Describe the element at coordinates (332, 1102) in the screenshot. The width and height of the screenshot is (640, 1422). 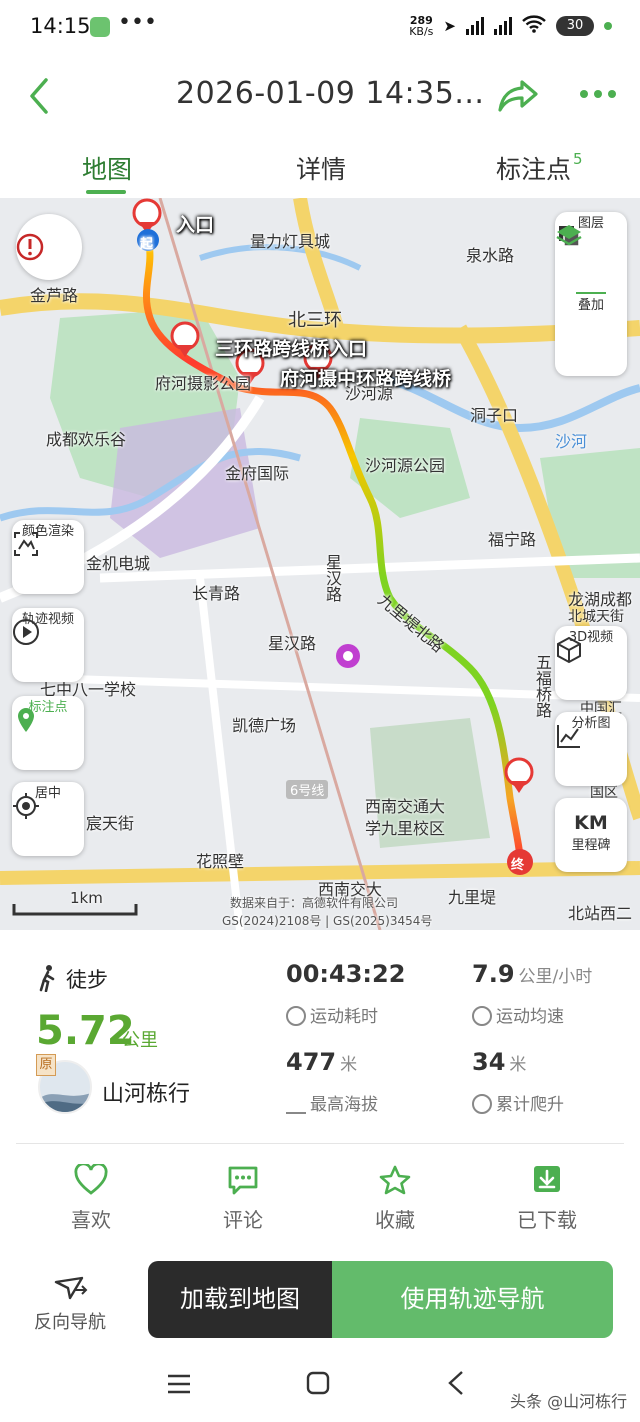
I see `max-altitude-label: 最高海拔` at that location.